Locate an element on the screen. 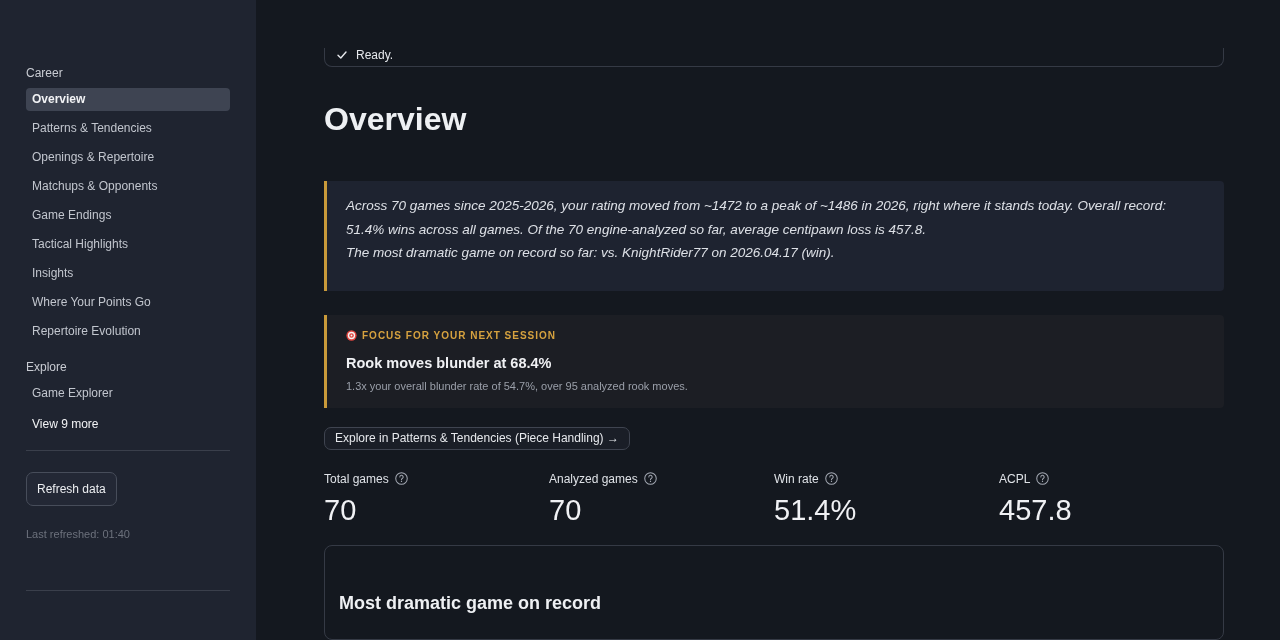  nav-item: Overview is located at coordinates (128, 99).